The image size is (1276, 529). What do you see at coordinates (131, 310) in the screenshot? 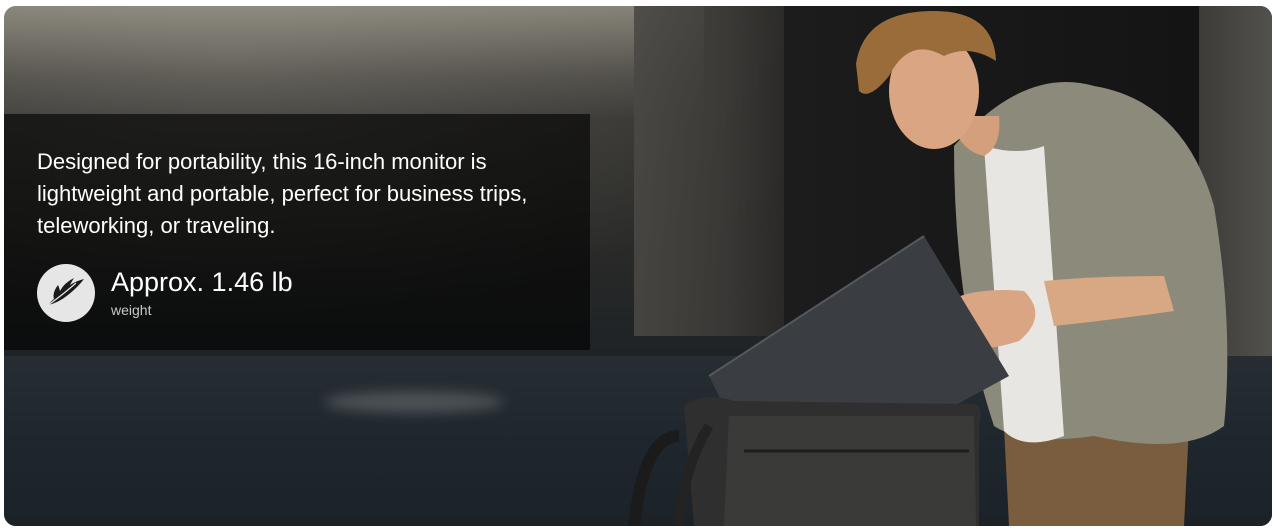
I see `weight-label: weight` at bounding box center [131, 310].